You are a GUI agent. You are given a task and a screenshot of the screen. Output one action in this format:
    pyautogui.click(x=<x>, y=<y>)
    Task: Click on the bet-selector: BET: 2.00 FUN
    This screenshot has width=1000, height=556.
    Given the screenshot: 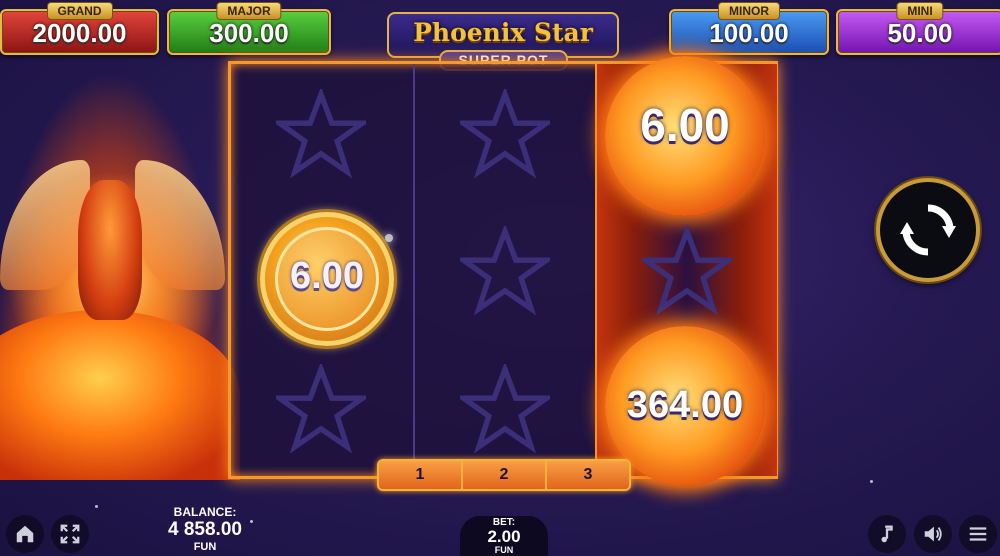 What is the action you would take?
    pyautogui.click(x=504, y=536)
    